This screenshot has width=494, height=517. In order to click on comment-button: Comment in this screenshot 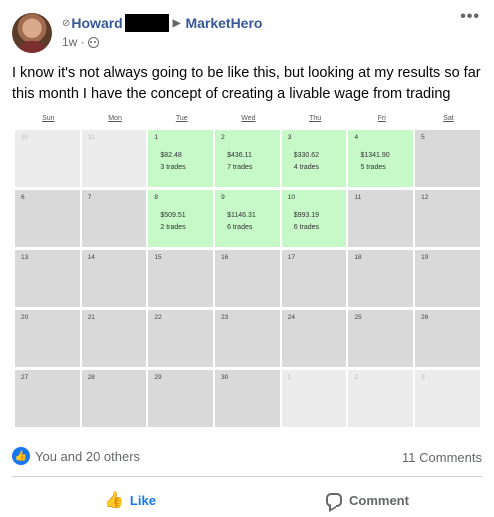, I will do `click(367, 500)`.